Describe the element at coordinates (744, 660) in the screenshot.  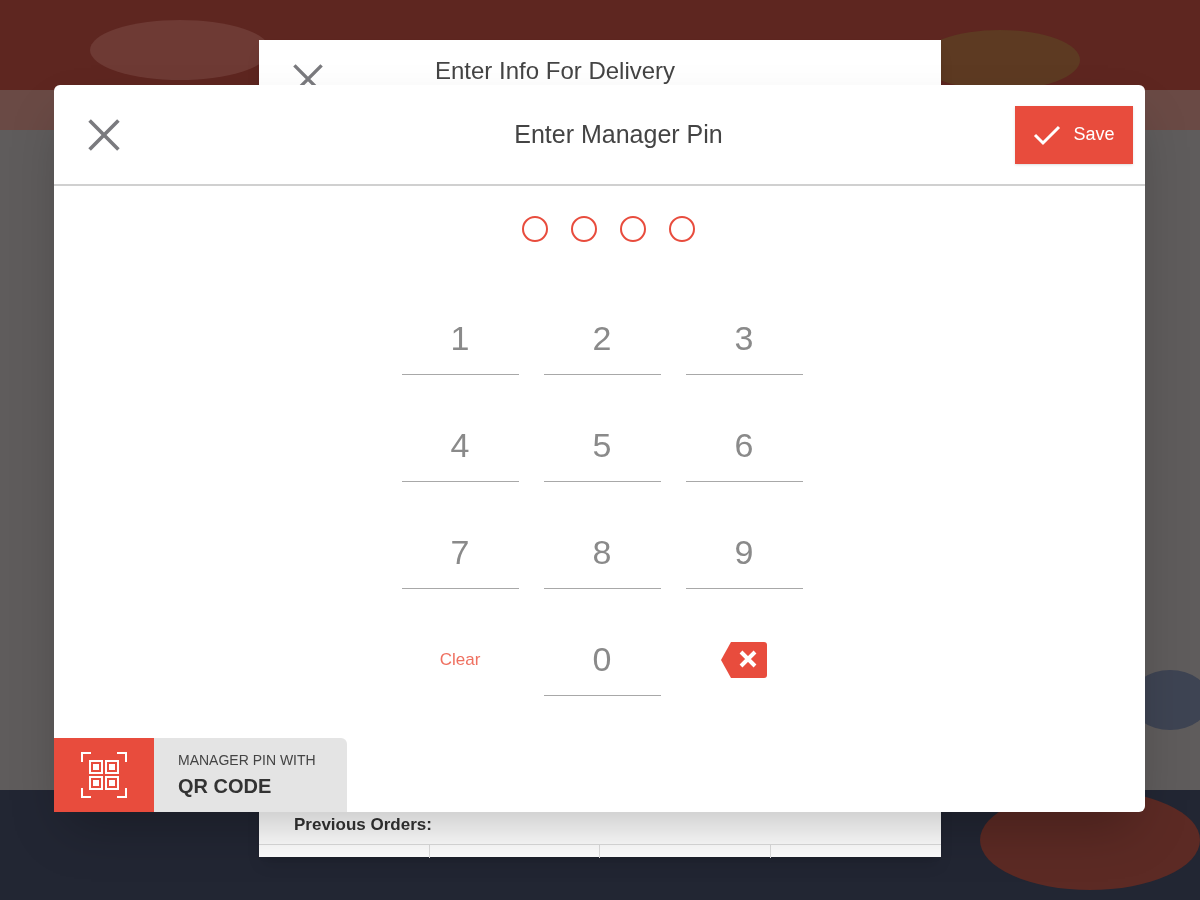
I see `backspace-icon` at that location.